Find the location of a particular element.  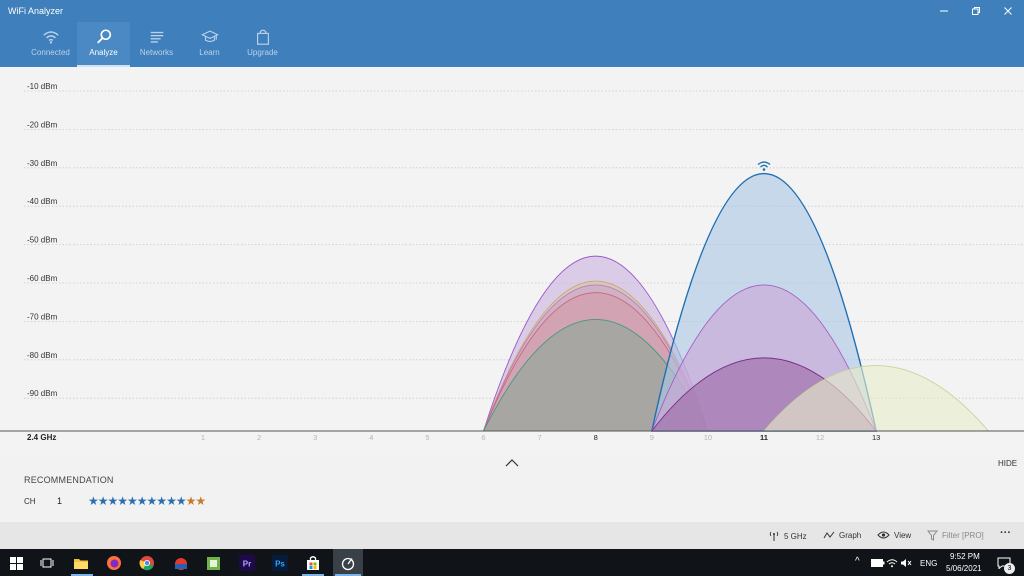

tab-networks: Networks is located at coordinates (156, 44).